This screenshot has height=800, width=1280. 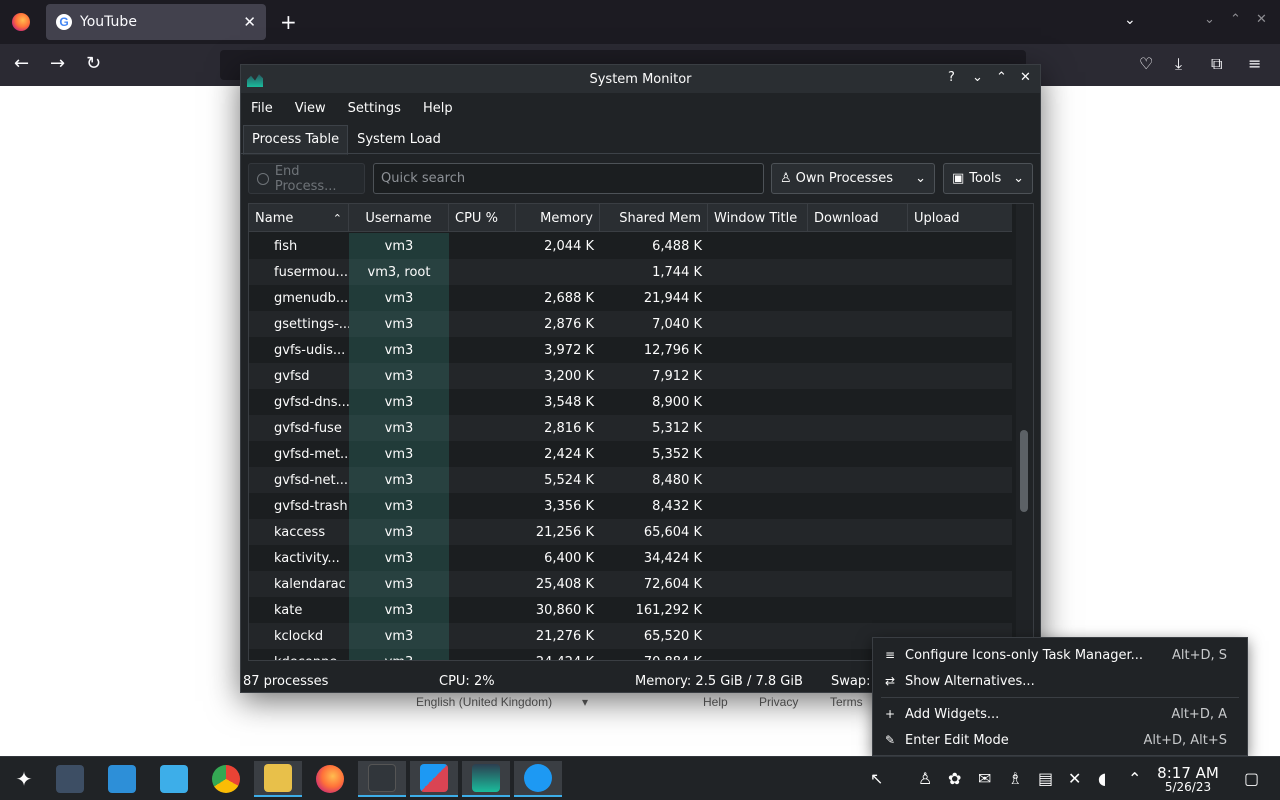 What do you see at coordinates (630, 246) in the screenshot?
I see `table-row: fish vm3 2,044 K 6,488 K` at bounding box center [630, 246].